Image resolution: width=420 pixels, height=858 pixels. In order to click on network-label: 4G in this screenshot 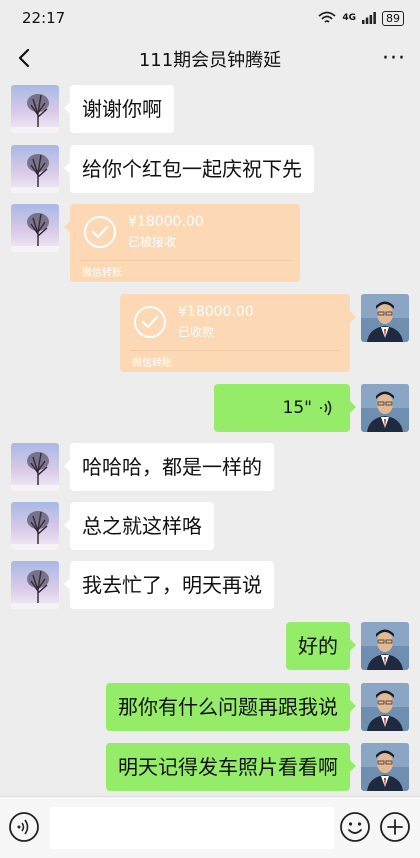, I will do `click(349, 18)`.